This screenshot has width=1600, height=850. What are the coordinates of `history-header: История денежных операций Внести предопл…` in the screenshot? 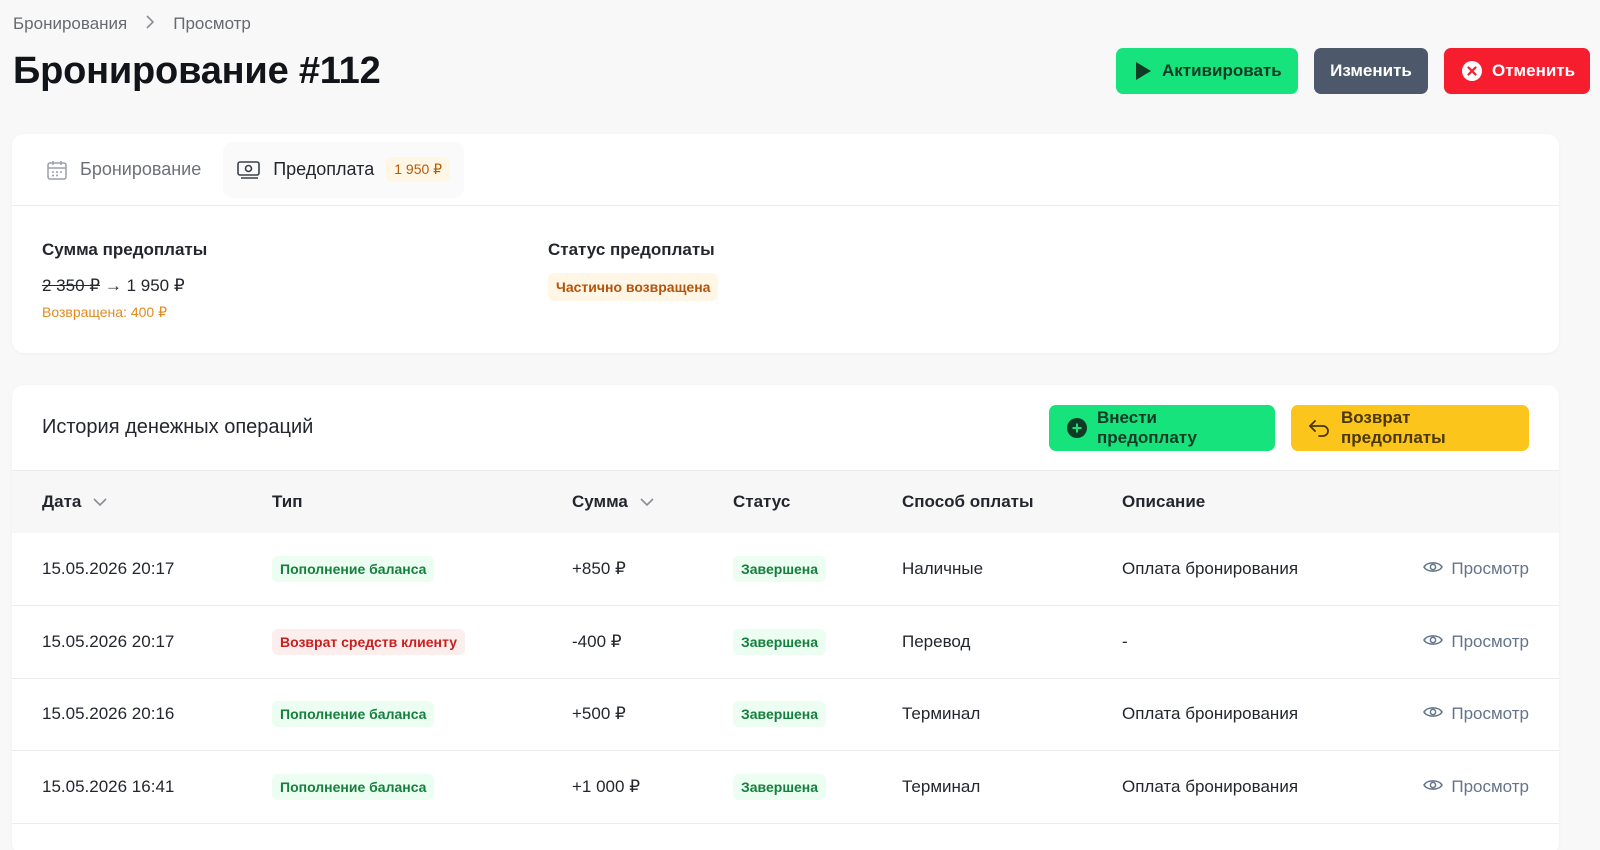 It's located at (785, 428).